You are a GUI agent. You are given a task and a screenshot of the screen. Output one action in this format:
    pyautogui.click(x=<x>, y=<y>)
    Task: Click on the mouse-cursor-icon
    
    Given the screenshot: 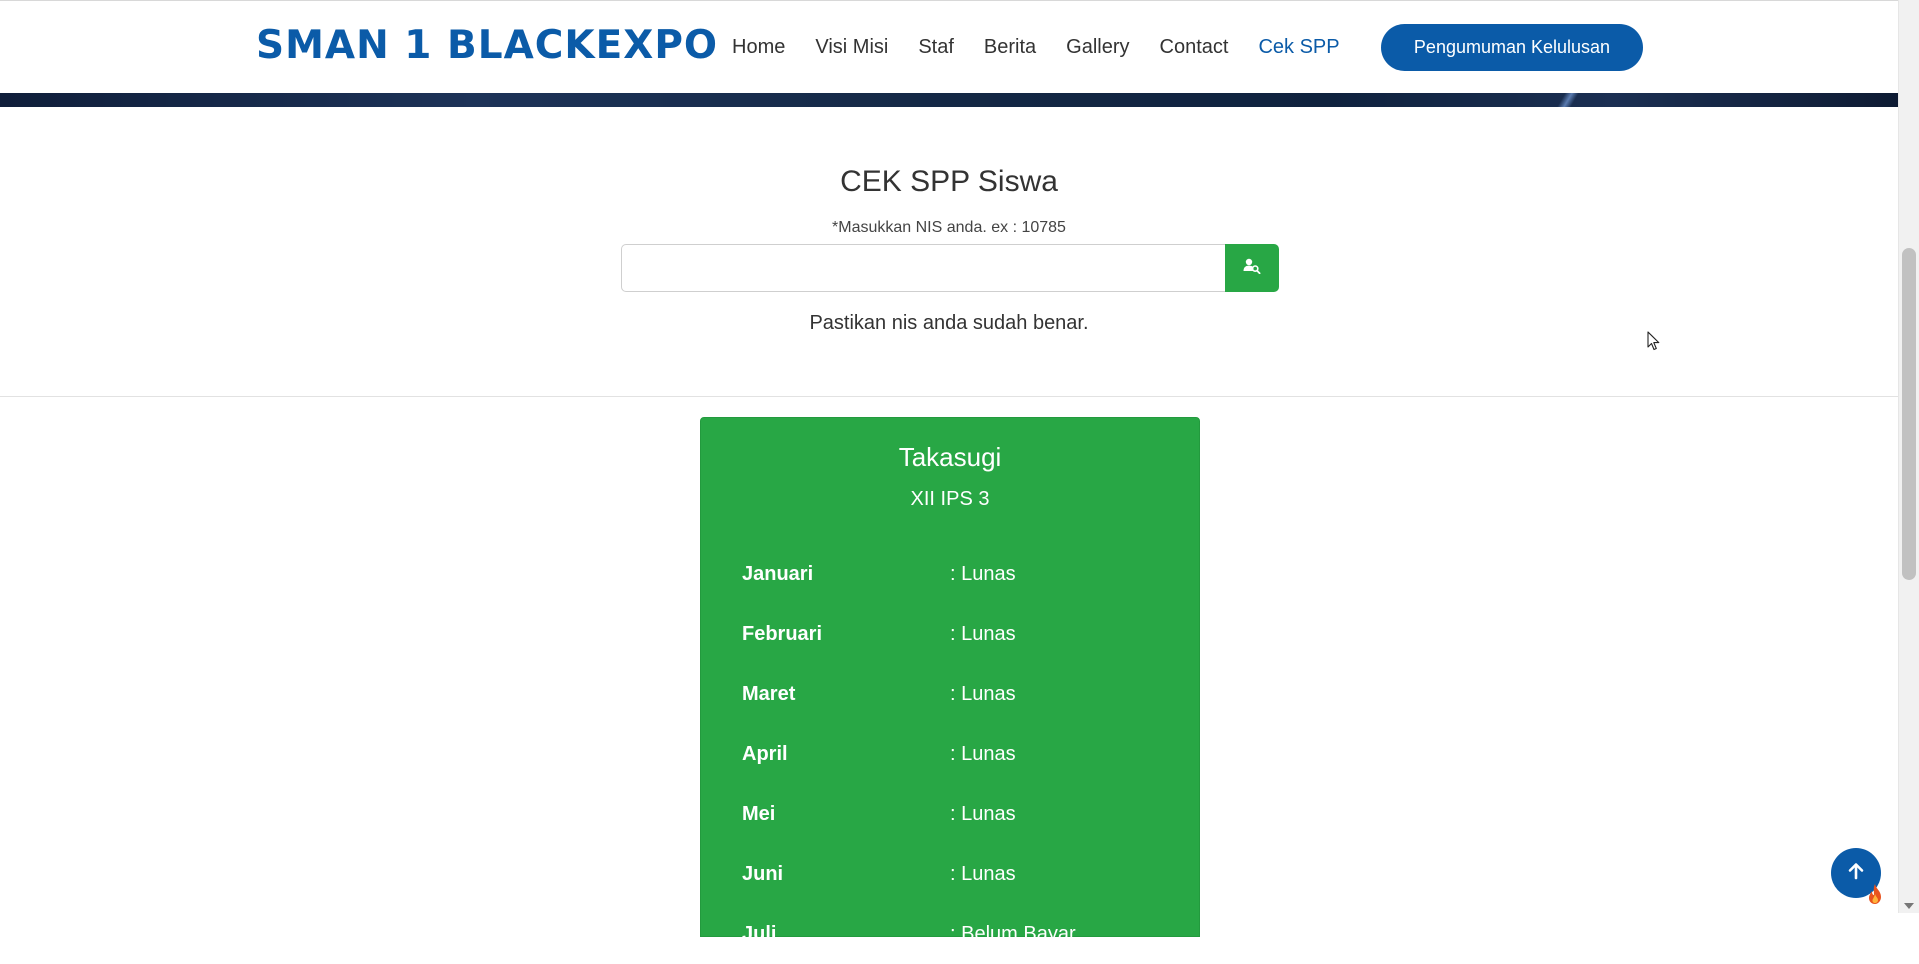 What is the action you would take?
    pyautogui.click(x=1654, y=343)
    